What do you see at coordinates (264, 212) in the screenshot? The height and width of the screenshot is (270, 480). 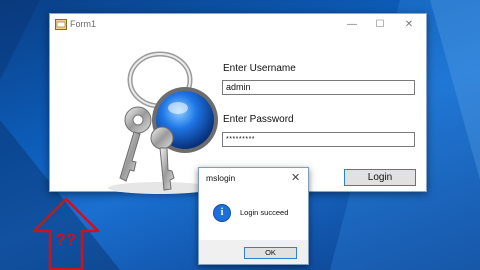 I see `dialog-message: Login succeed` at bounding box center [264, 212].